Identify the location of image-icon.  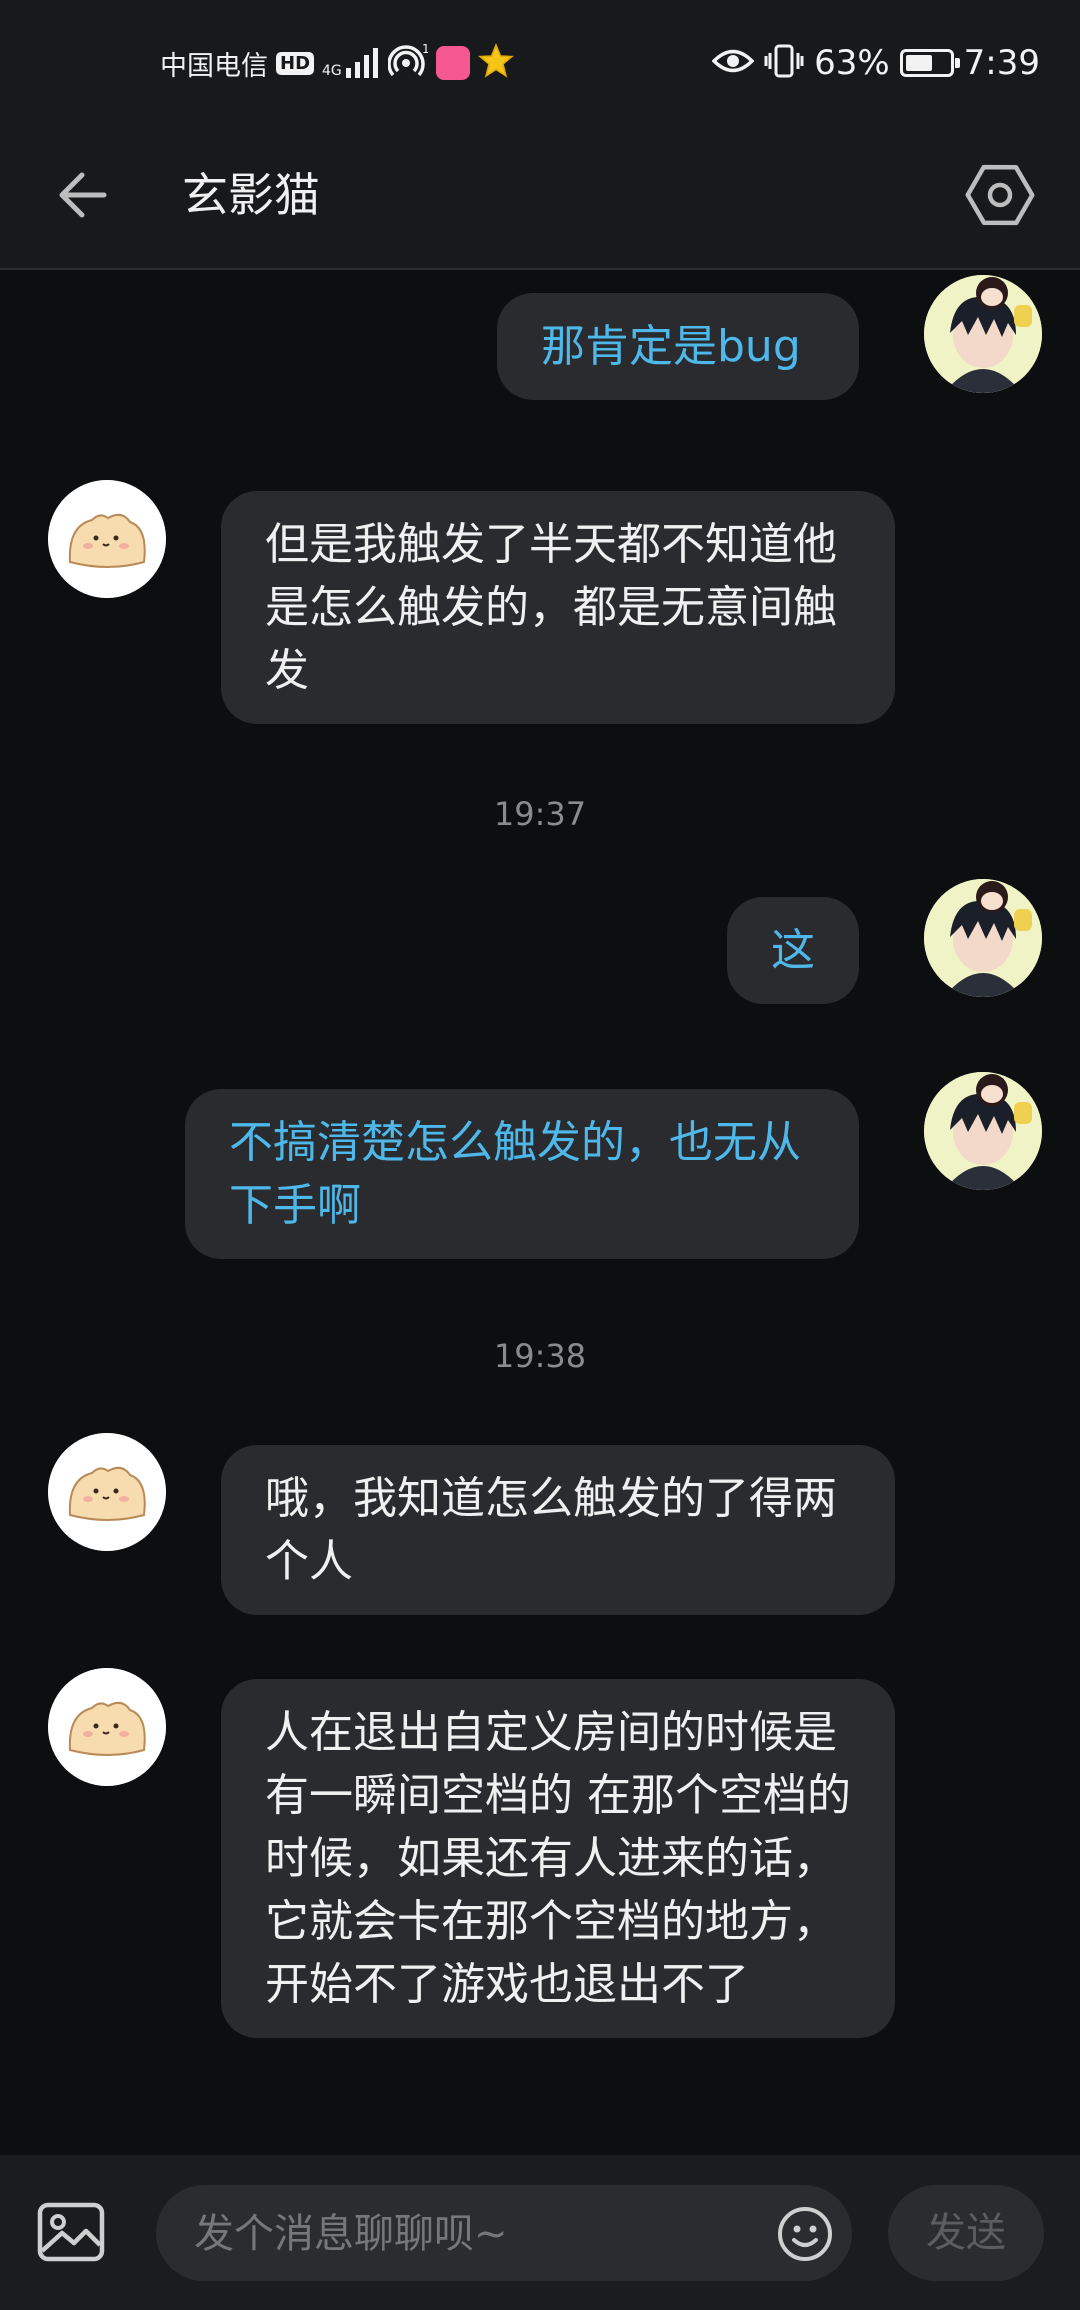
(71, 2232).